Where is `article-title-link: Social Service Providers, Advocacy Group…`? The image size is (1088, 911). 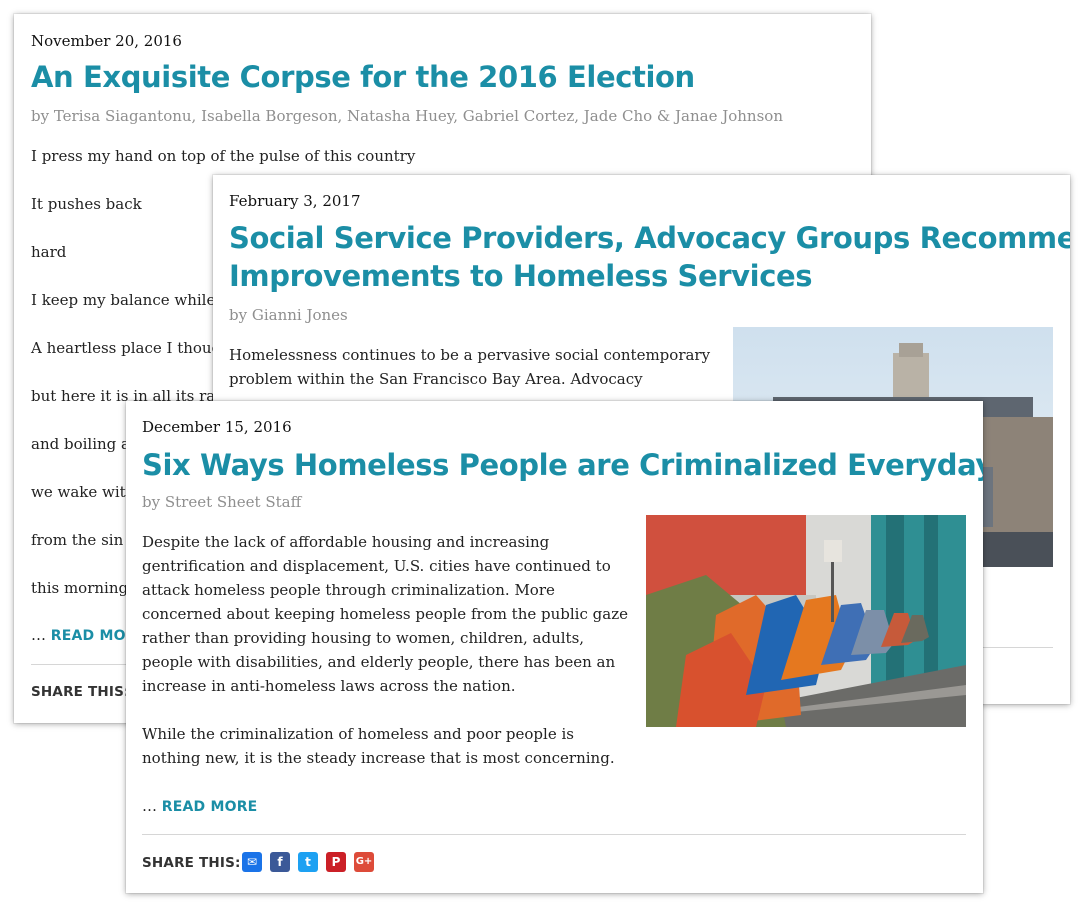
article-title-link: Social Service Providers, Advocacy Group… is located at coordinates (649, 257).